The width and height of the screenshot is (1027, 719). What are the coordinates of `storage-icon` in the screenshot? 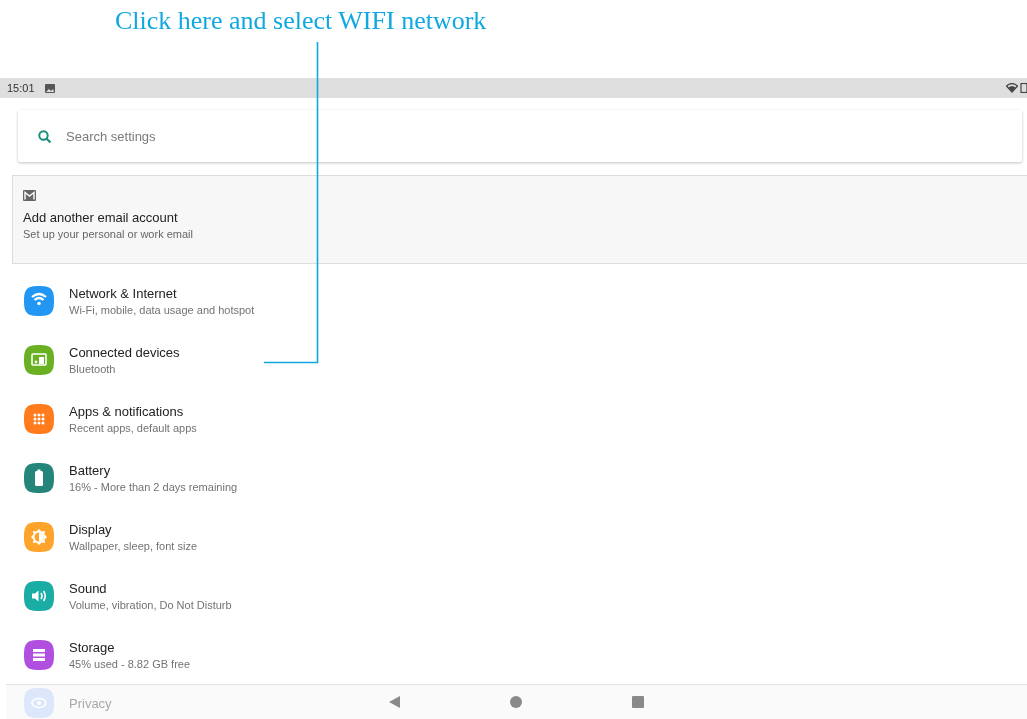 It's located at (39, 654).